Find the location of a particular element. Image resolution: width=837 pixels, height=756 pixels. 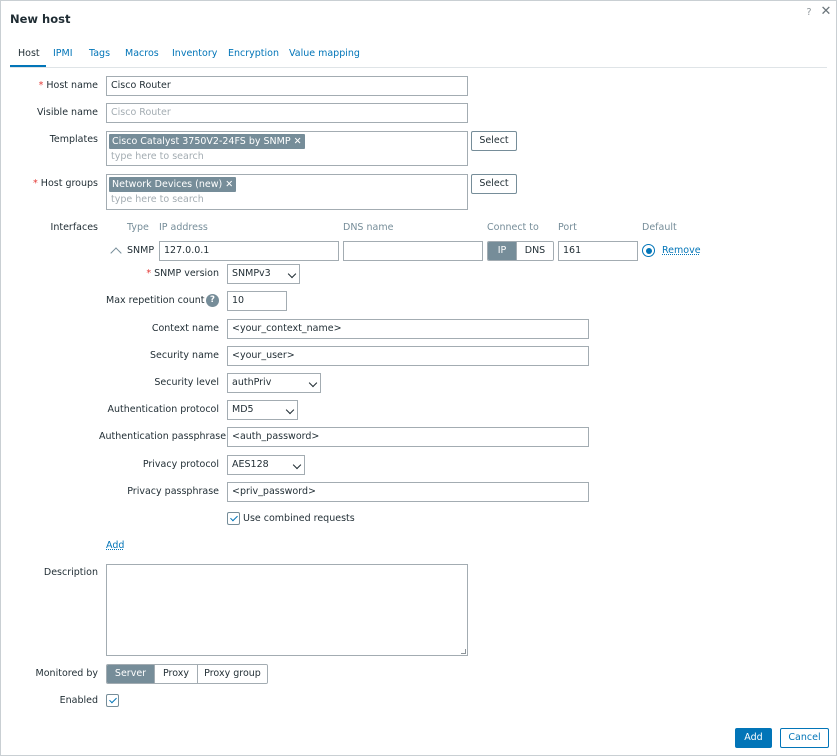

host-groups-label-text: Host groups is located at coordinates (69, 183).